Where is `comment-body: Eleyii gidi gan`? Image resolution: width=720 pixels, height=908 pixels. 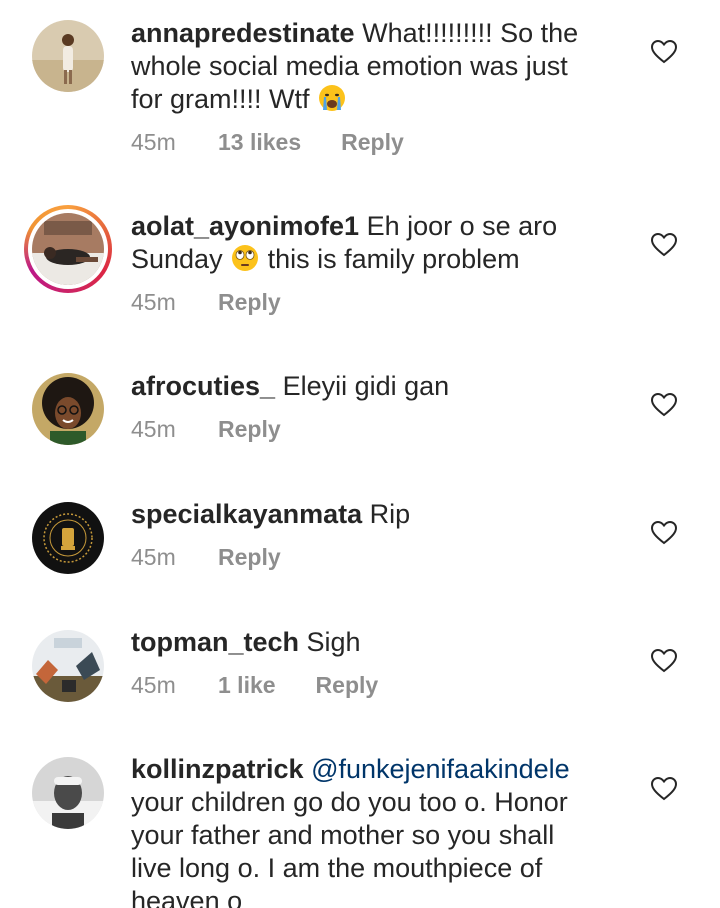
comment-body: Eleyii gidi gan is located at coordinates (362, 386).